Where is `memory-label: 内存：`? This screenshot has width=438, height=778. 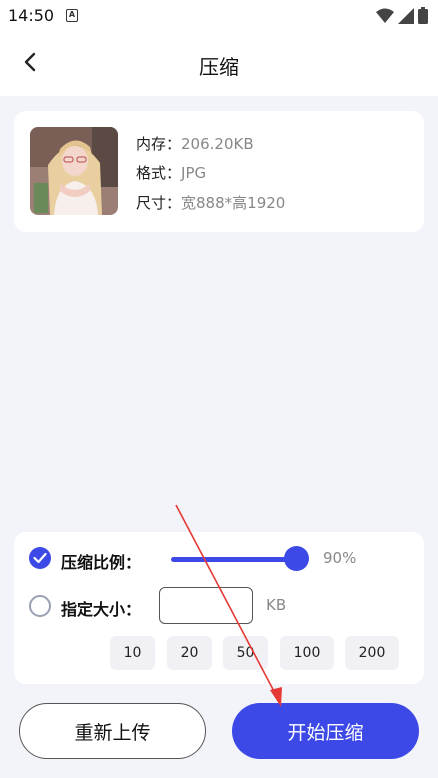
memory-label: 内存： is located at coordinates (159, 144).